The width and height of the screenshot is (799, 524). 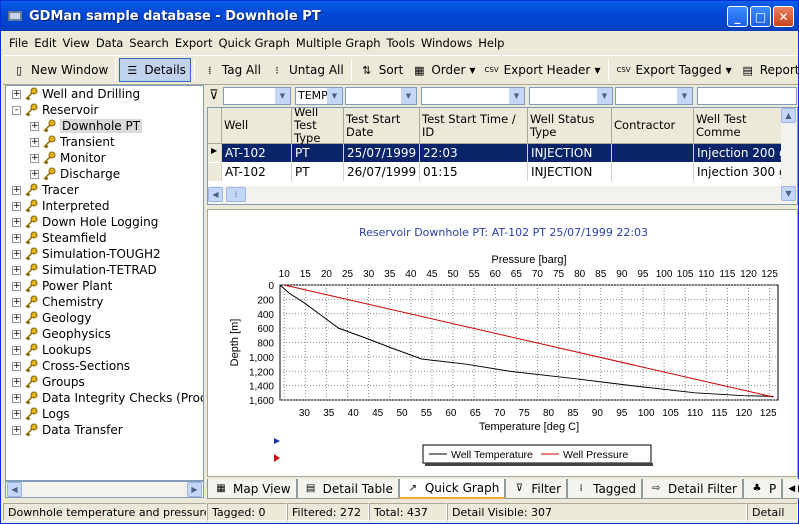 What do you see at coordinates (231, 70) in the screenshot?
I see `tag-all-button: ⁞ Tag All` at bounding box center [231, 70].